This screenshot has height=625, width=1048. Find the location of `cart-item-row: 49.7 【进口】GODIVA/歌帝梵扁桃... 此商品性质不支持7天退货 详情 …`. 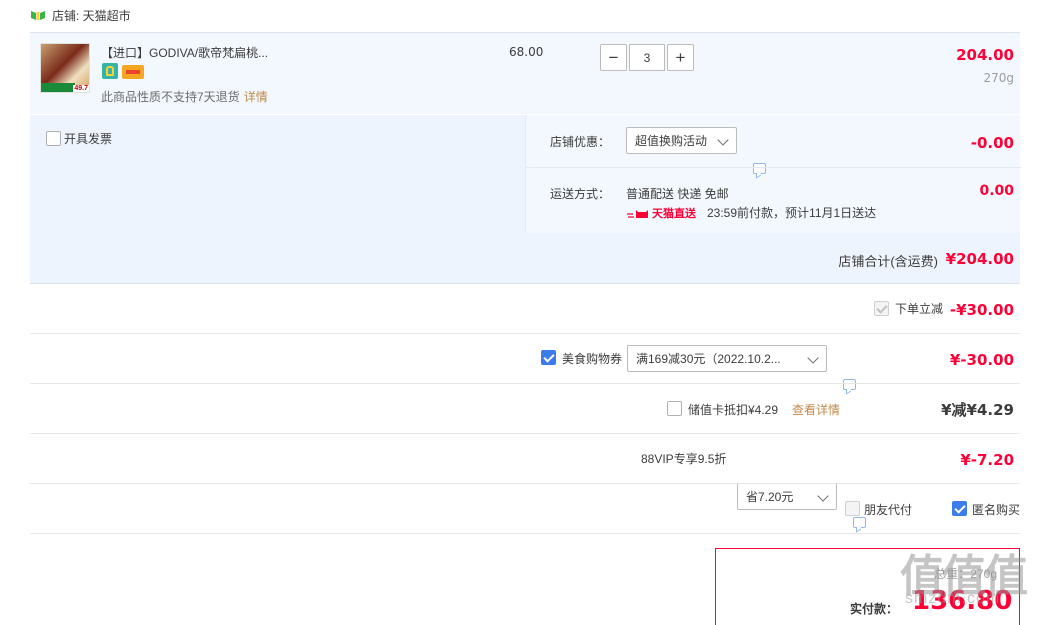

cart-item-row: 49.7 【进口】GODIVA/歌帝梵扁桃... 此商品性质不支持7天退货 详情 … is located at coordinates (525, 73).